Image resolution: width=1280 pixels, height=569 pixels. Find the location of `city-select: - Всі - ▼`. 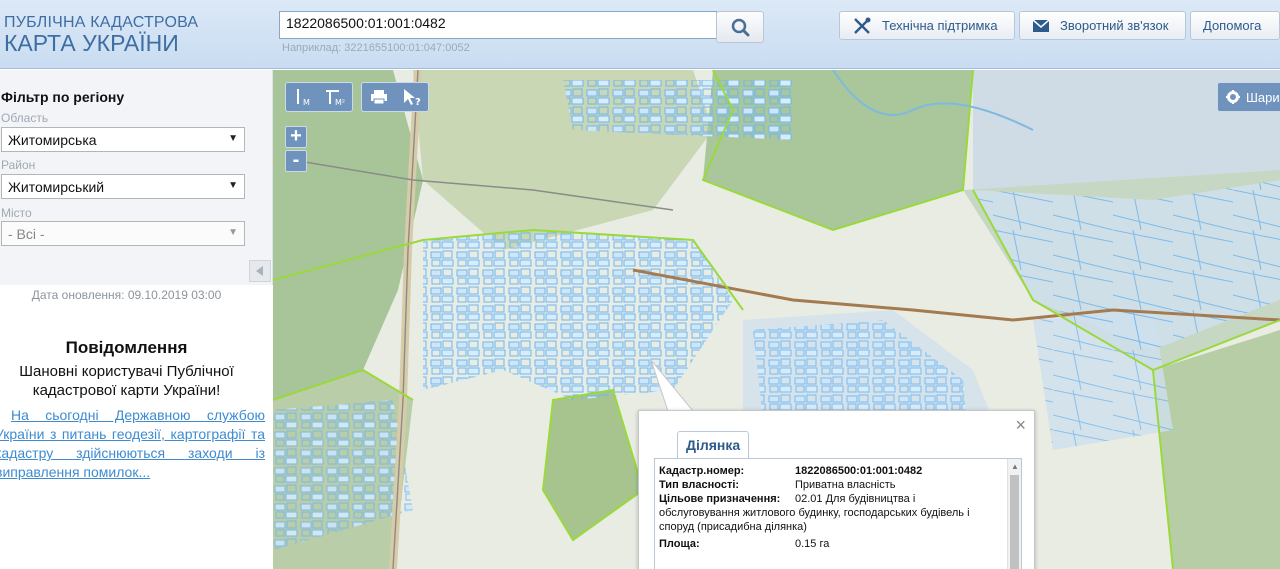

city-select: - Всі - ▼ is located at coordinates (123, 233).